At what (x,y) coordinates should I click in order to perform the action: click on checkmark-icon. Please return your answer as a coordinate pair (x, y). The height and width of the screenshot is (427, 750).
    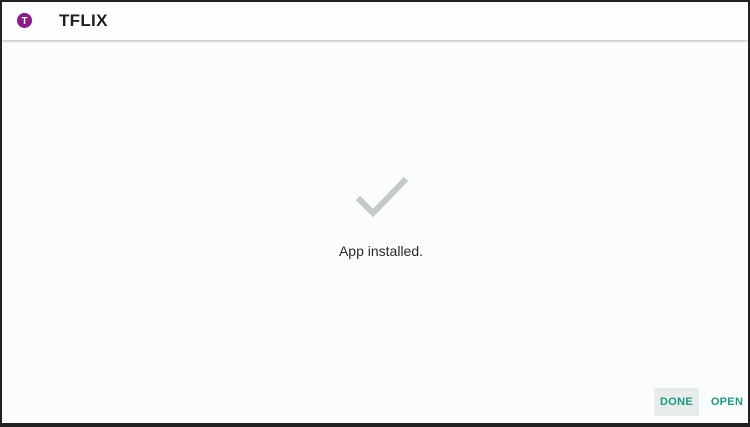
    Looking at the image, I should click on (382, 197).